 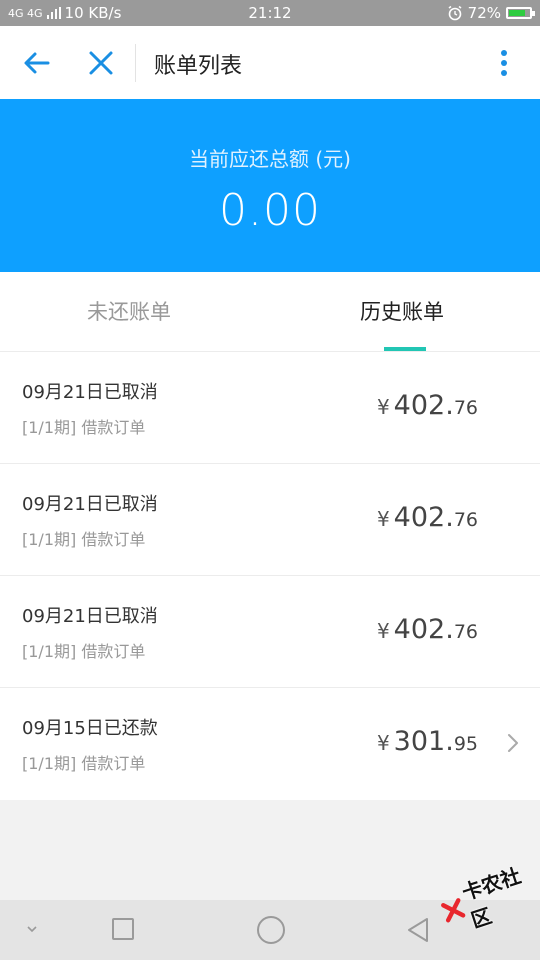 What do you see at coordinates (270, 159) in the screenshot?
I see `summary-label: 当前应还总额 (元)` at bounding box center [270, 159].